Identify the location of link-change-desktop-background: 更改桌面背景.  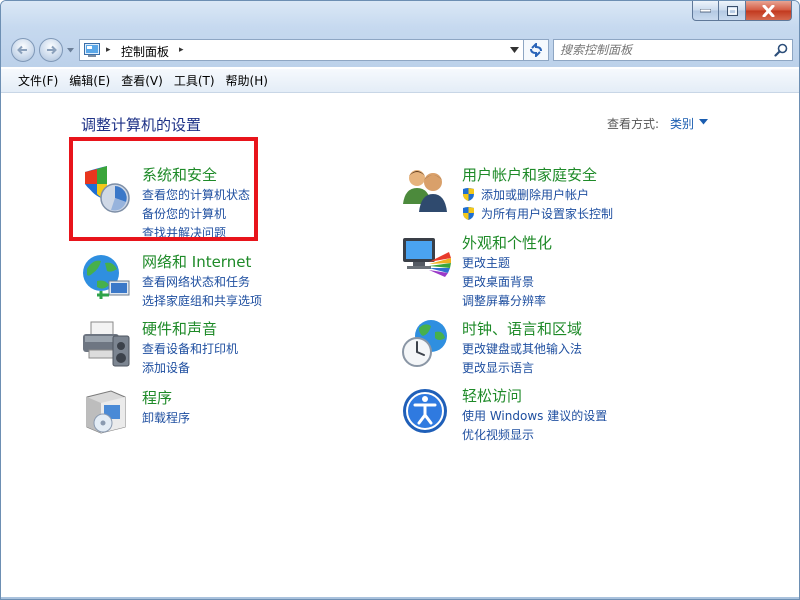
(498, 281).